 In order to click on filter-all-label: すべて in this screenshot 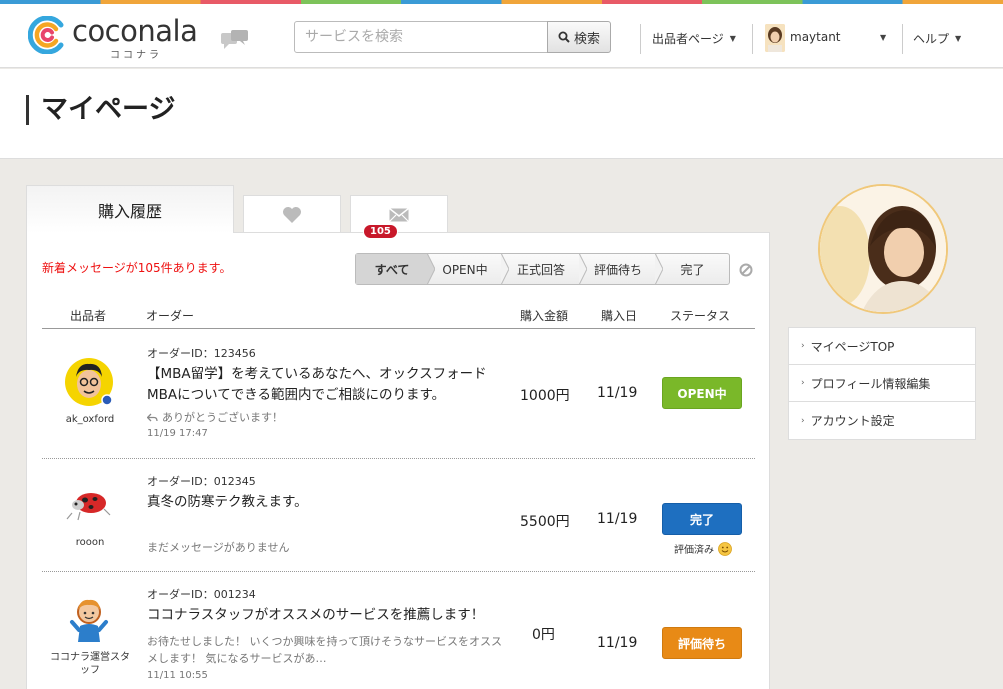, I will do `click(392, 269)`.